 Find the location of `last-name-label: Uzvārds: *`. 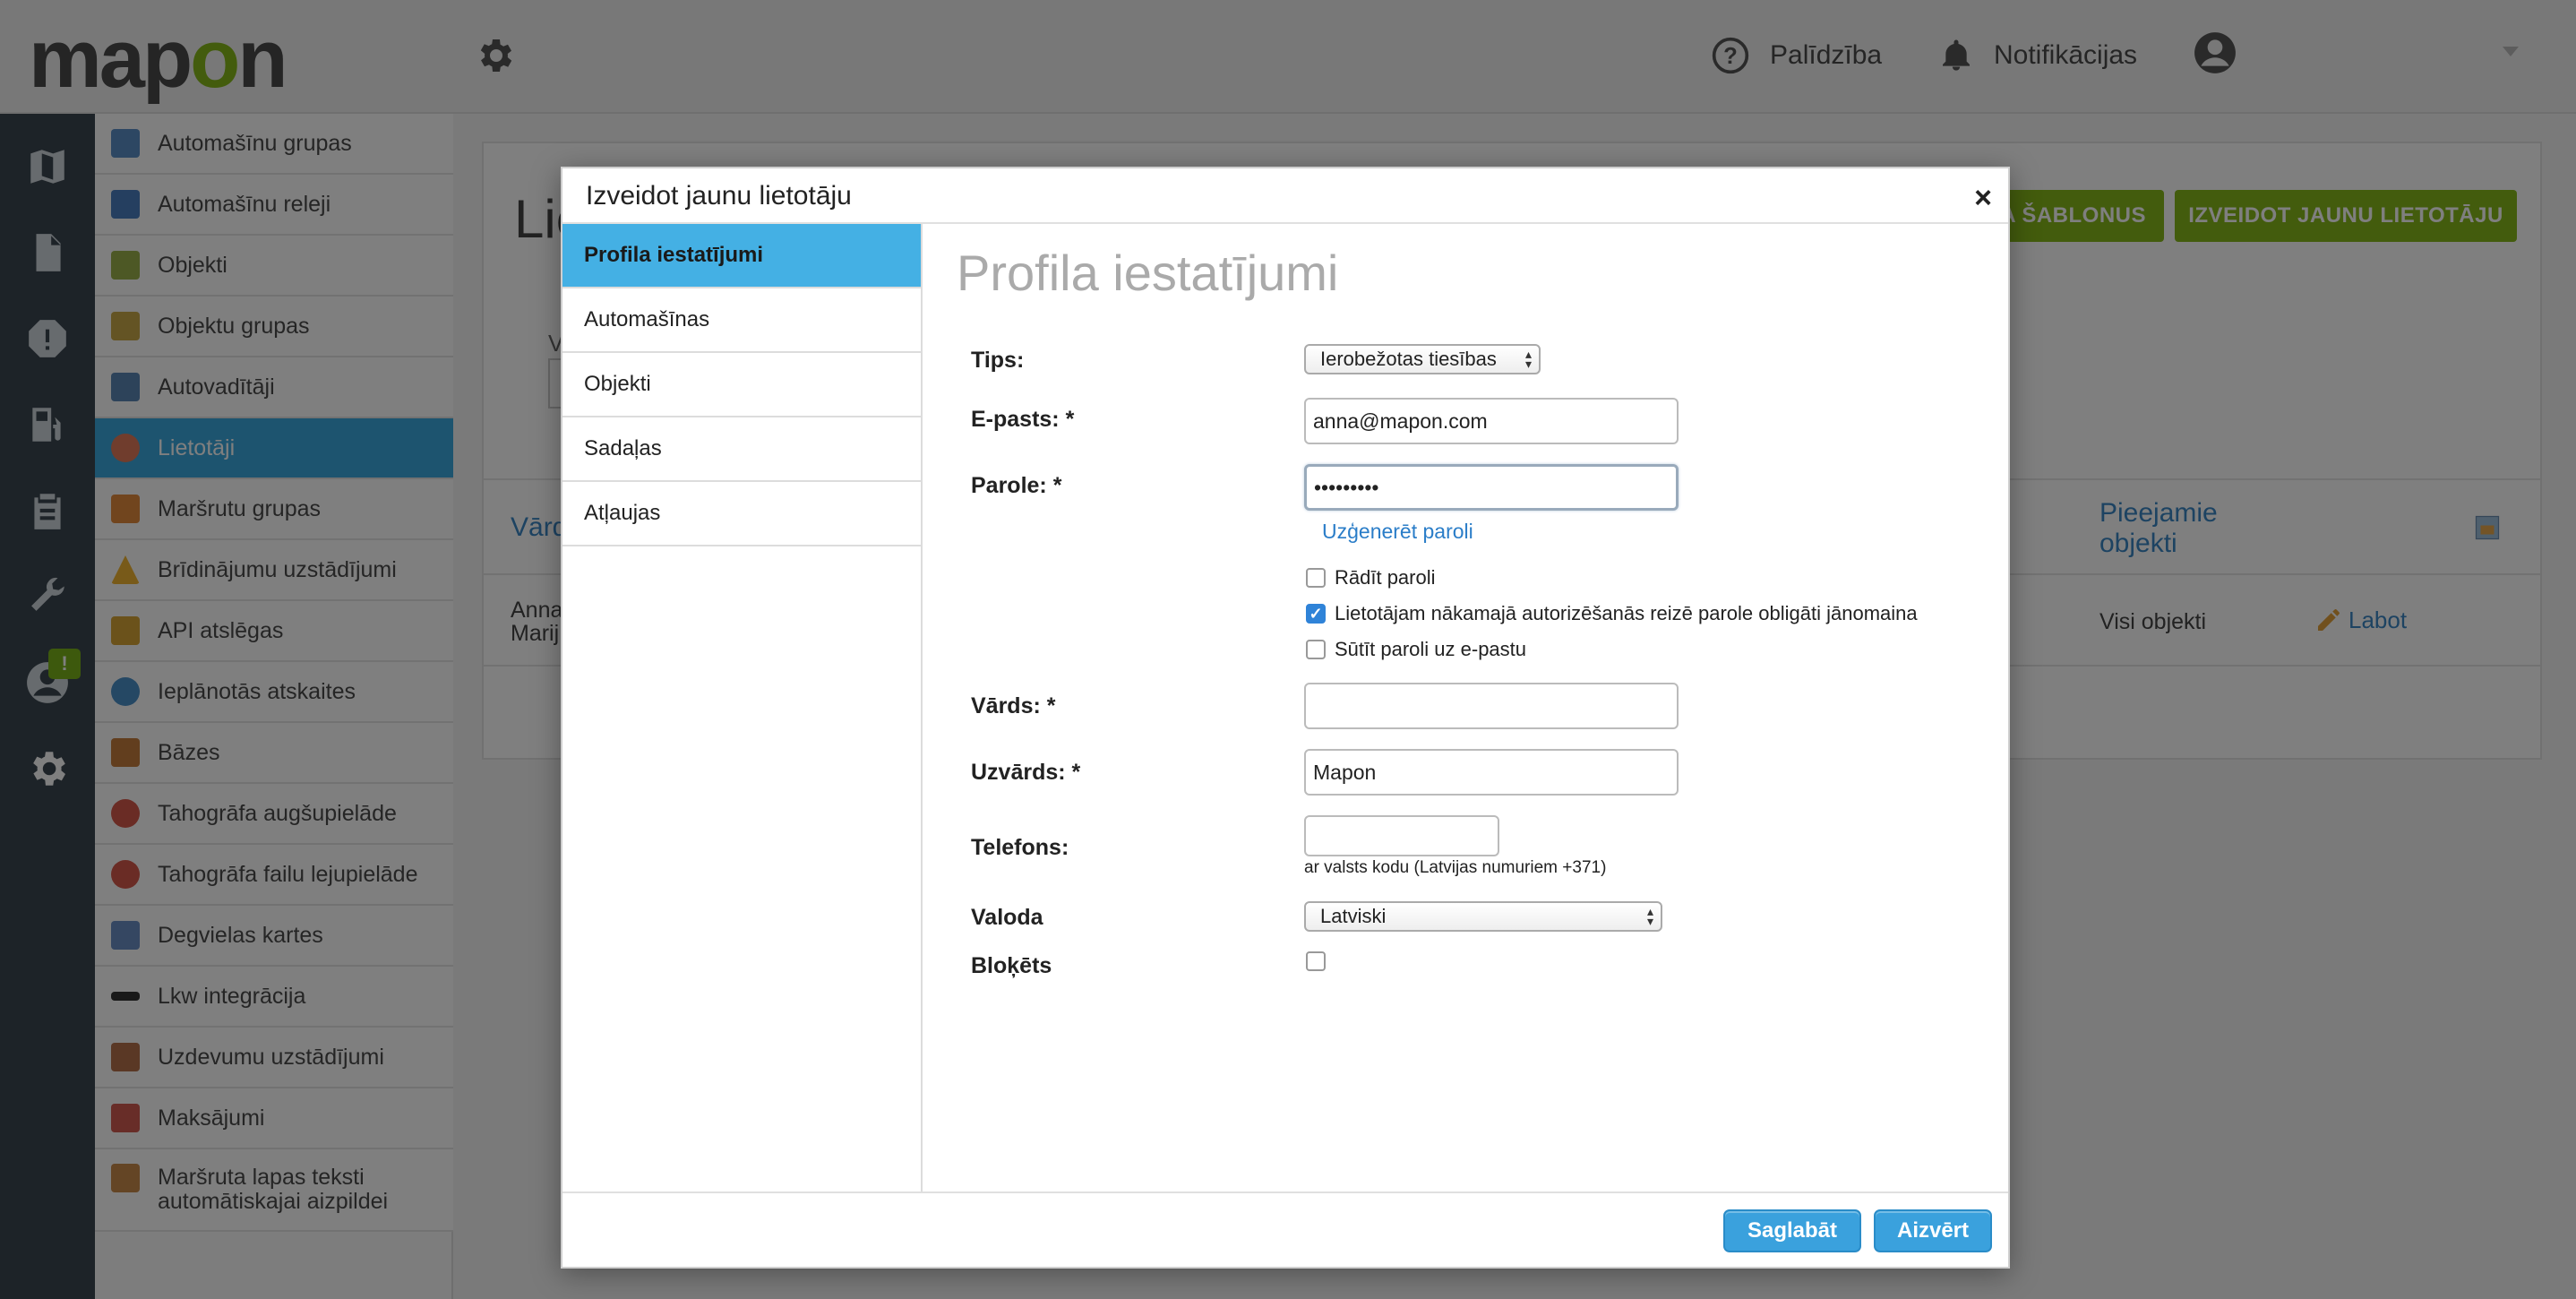

last-name-label: Uzvārds: * is located at coordinates (1026, 773).